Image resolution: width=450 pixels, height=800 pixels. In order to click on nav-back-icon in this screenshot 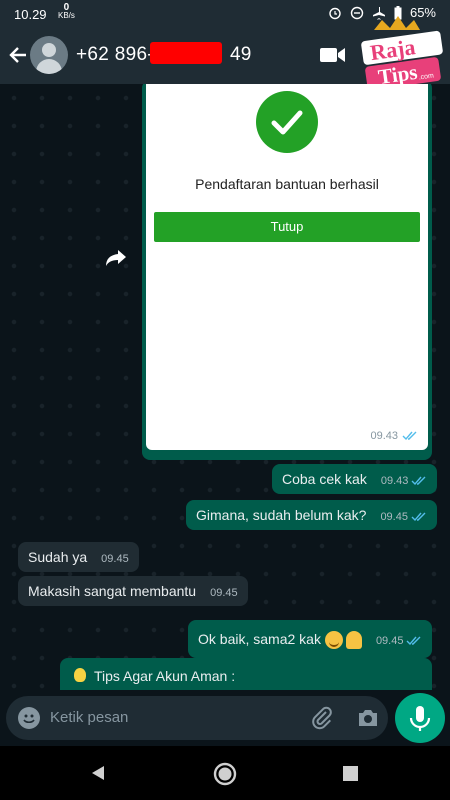, I will do `click(98, 773)`.